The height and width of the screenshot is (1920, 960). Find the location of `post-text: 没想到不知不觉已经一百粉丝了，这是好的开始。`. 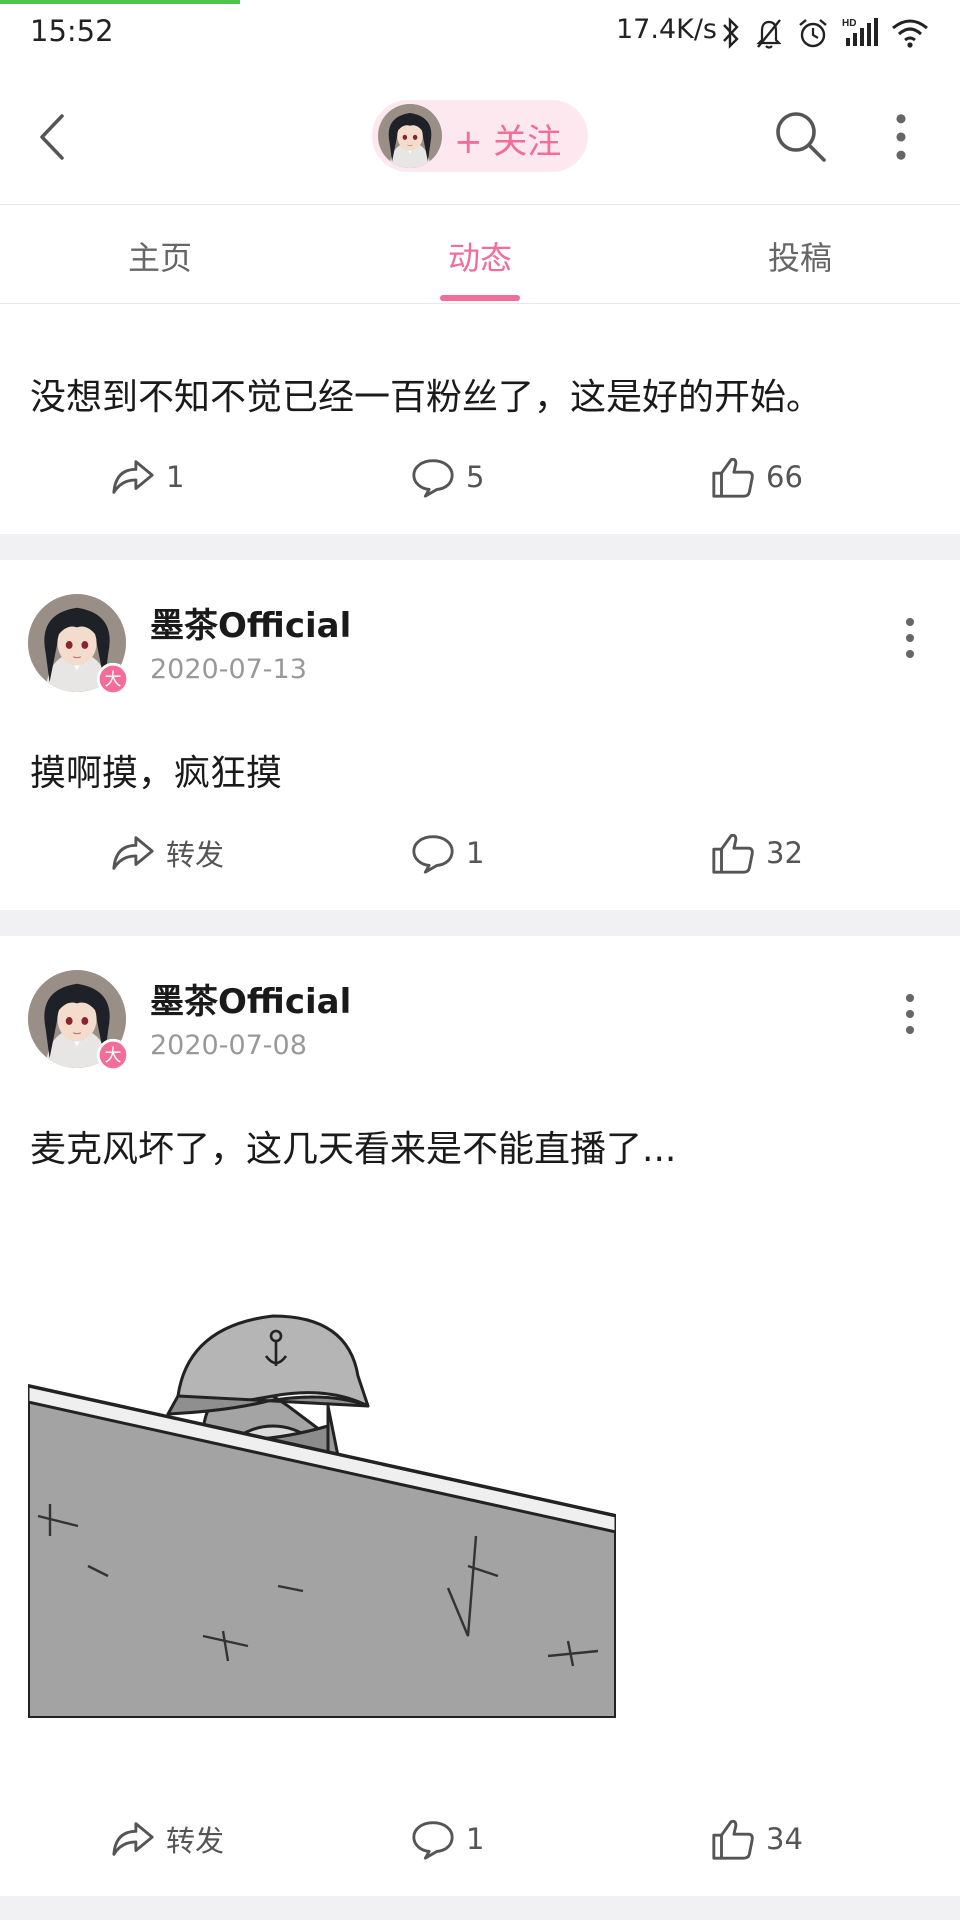

post-text: 没想到不知不觉已经一百粉丝了，这是好的开始。 is located at coordinates (426, 397).